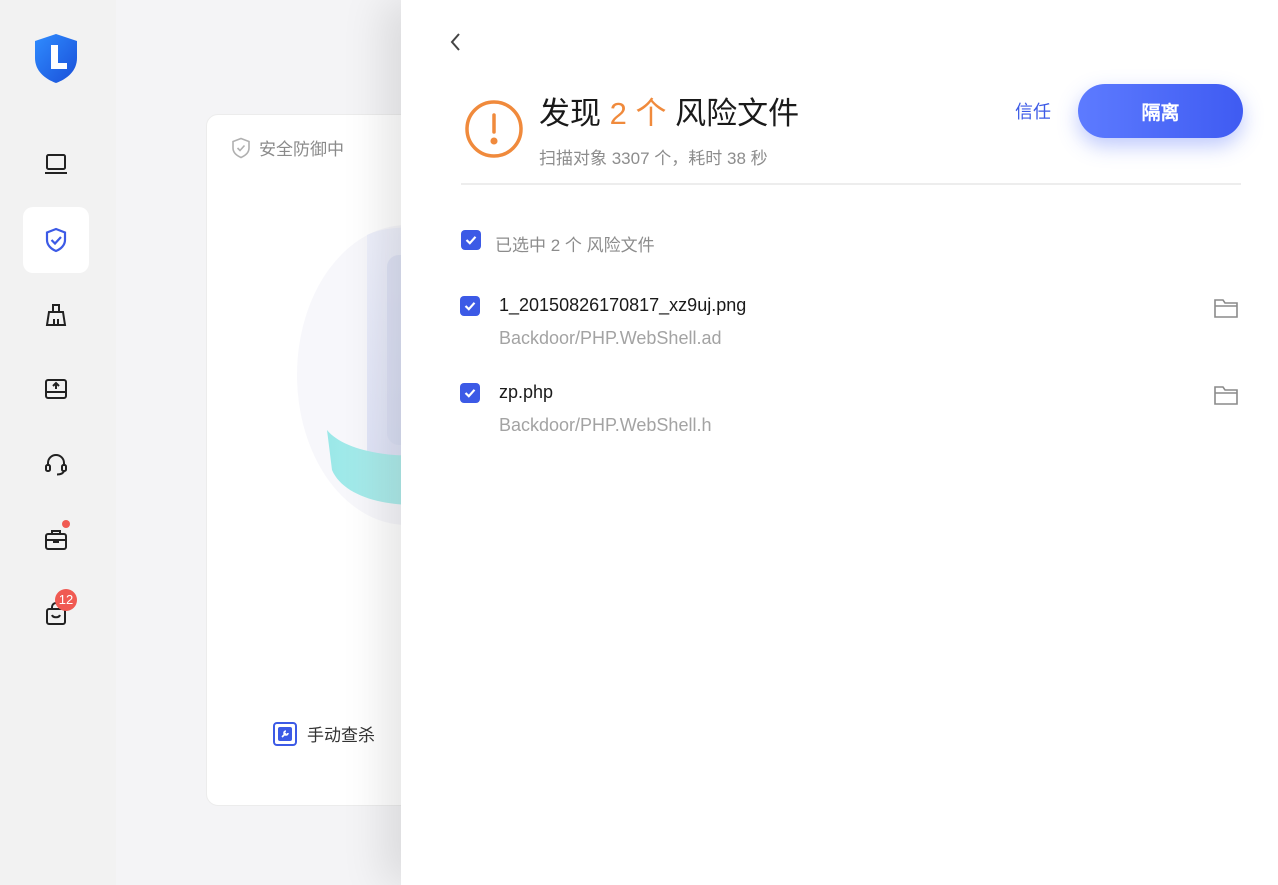 The image size is (1278, 885). Describe the element at coordinates (1033, 111) in the screenshot. I see `trust-link: 信任` at that location.